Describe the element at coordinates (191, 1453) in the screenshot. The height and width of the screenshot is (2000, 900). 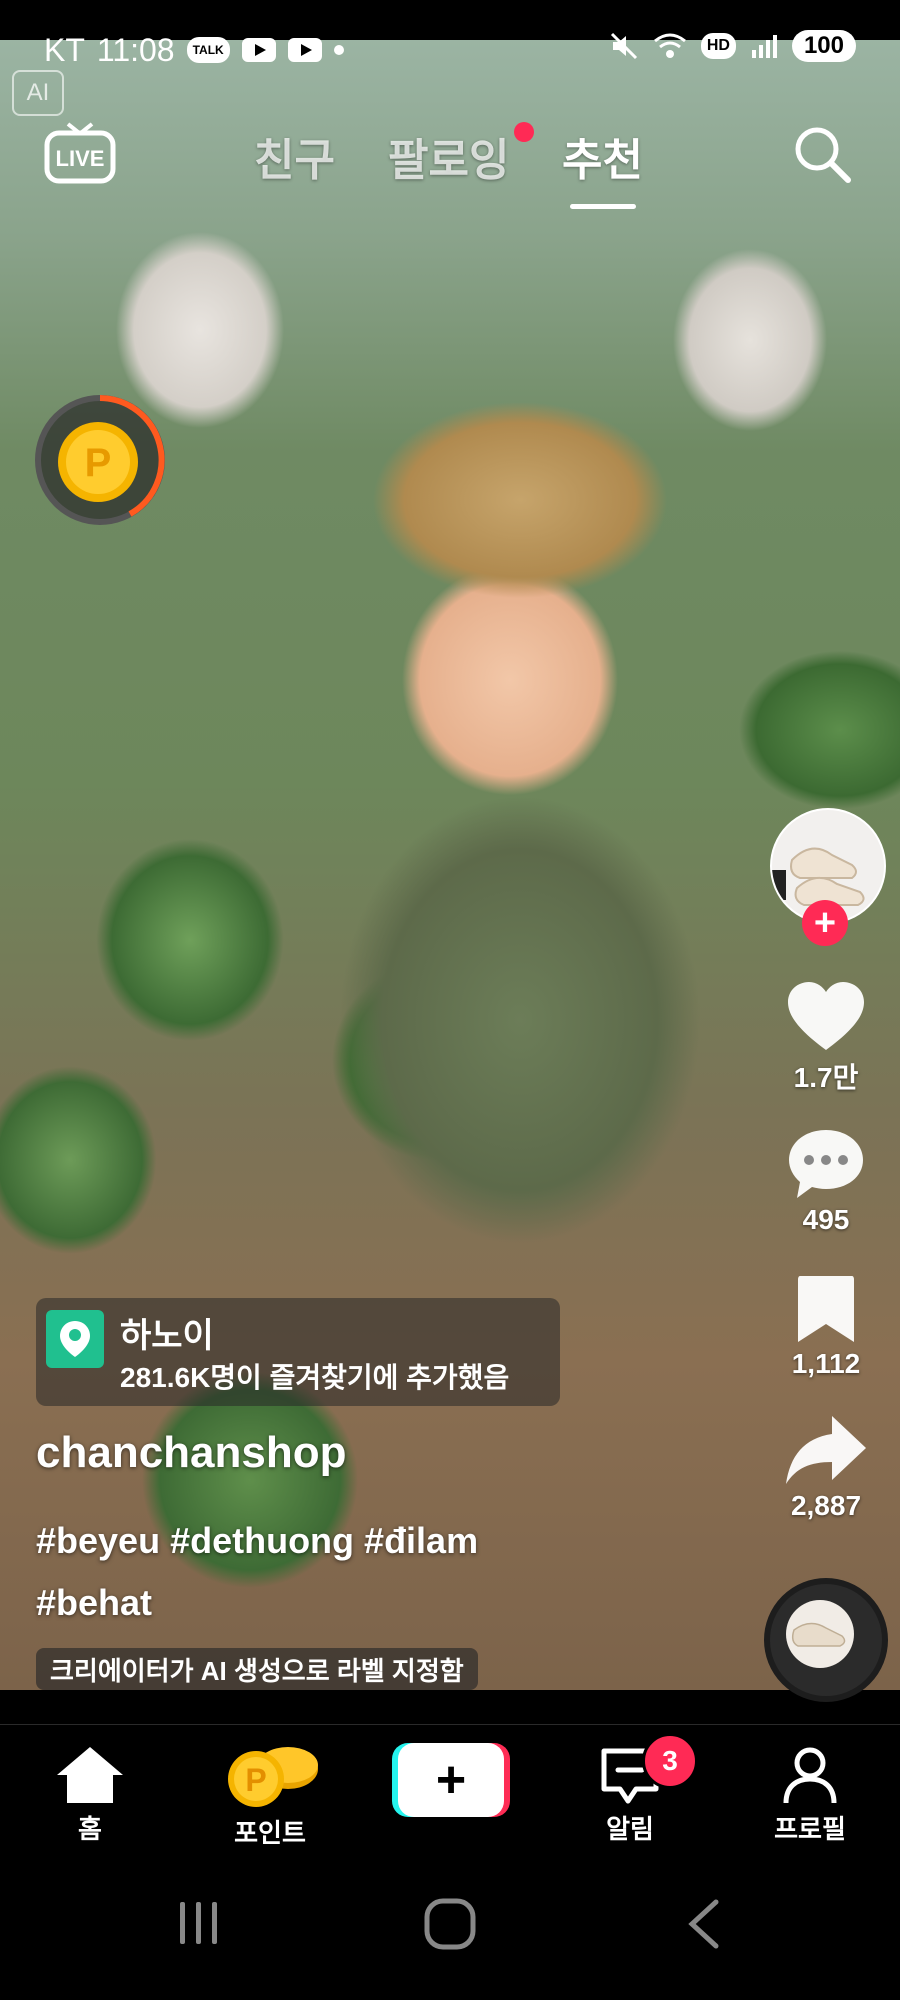
I see `creator-username: chanchanshop` at that location.